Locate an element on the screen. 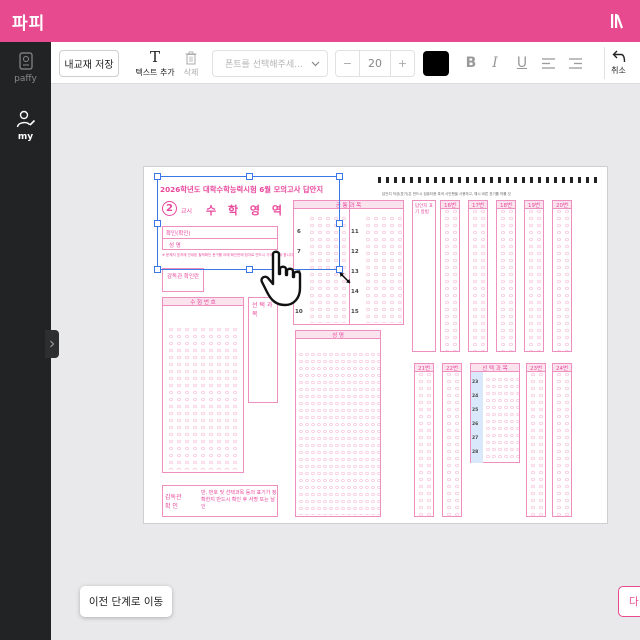 This screenshot has height=640, width=640. exam-number-header: 수 험 번 호 is located at coordinates (203, 302).